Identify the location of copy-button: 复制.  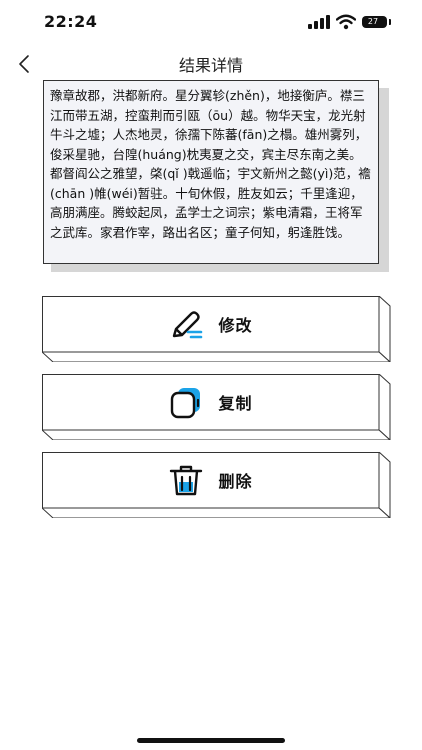
(217, 407).